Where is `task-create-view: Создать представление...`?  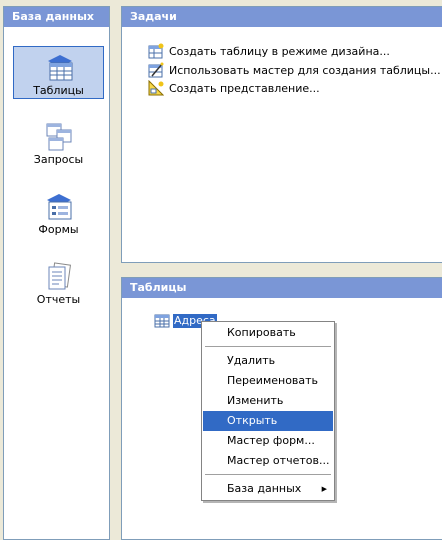
task-create-view: Создать представление... is located at coordinates (234, 88).